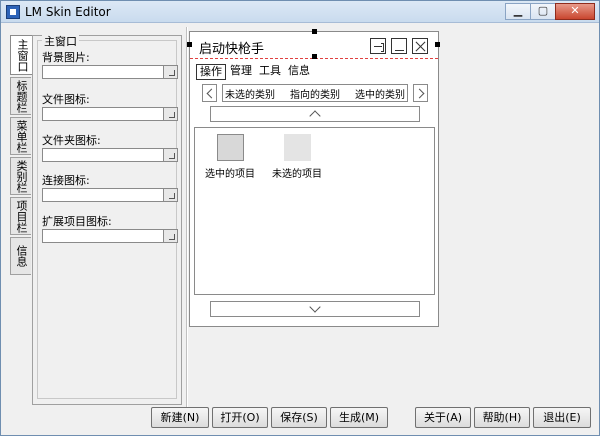 This screenshot has height=436, width=600. I want to click on maximize-button: ▢, so click(543, 11).